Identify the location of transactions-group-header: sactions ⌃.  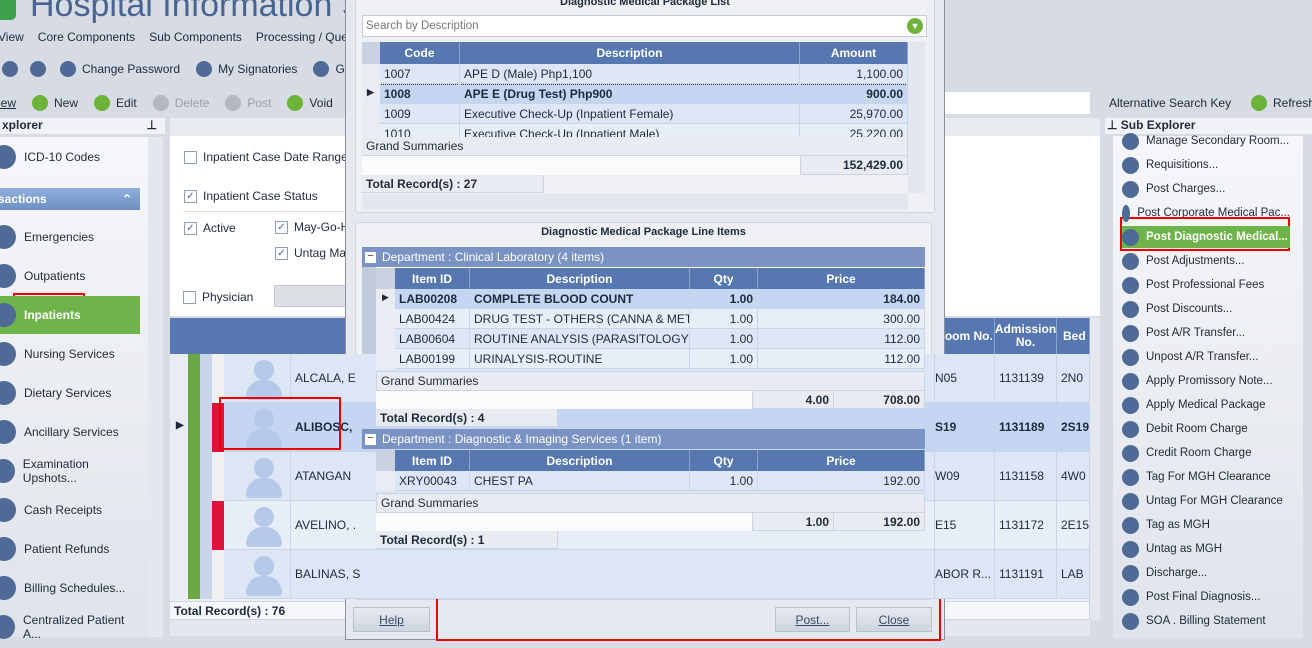
(70, 199).